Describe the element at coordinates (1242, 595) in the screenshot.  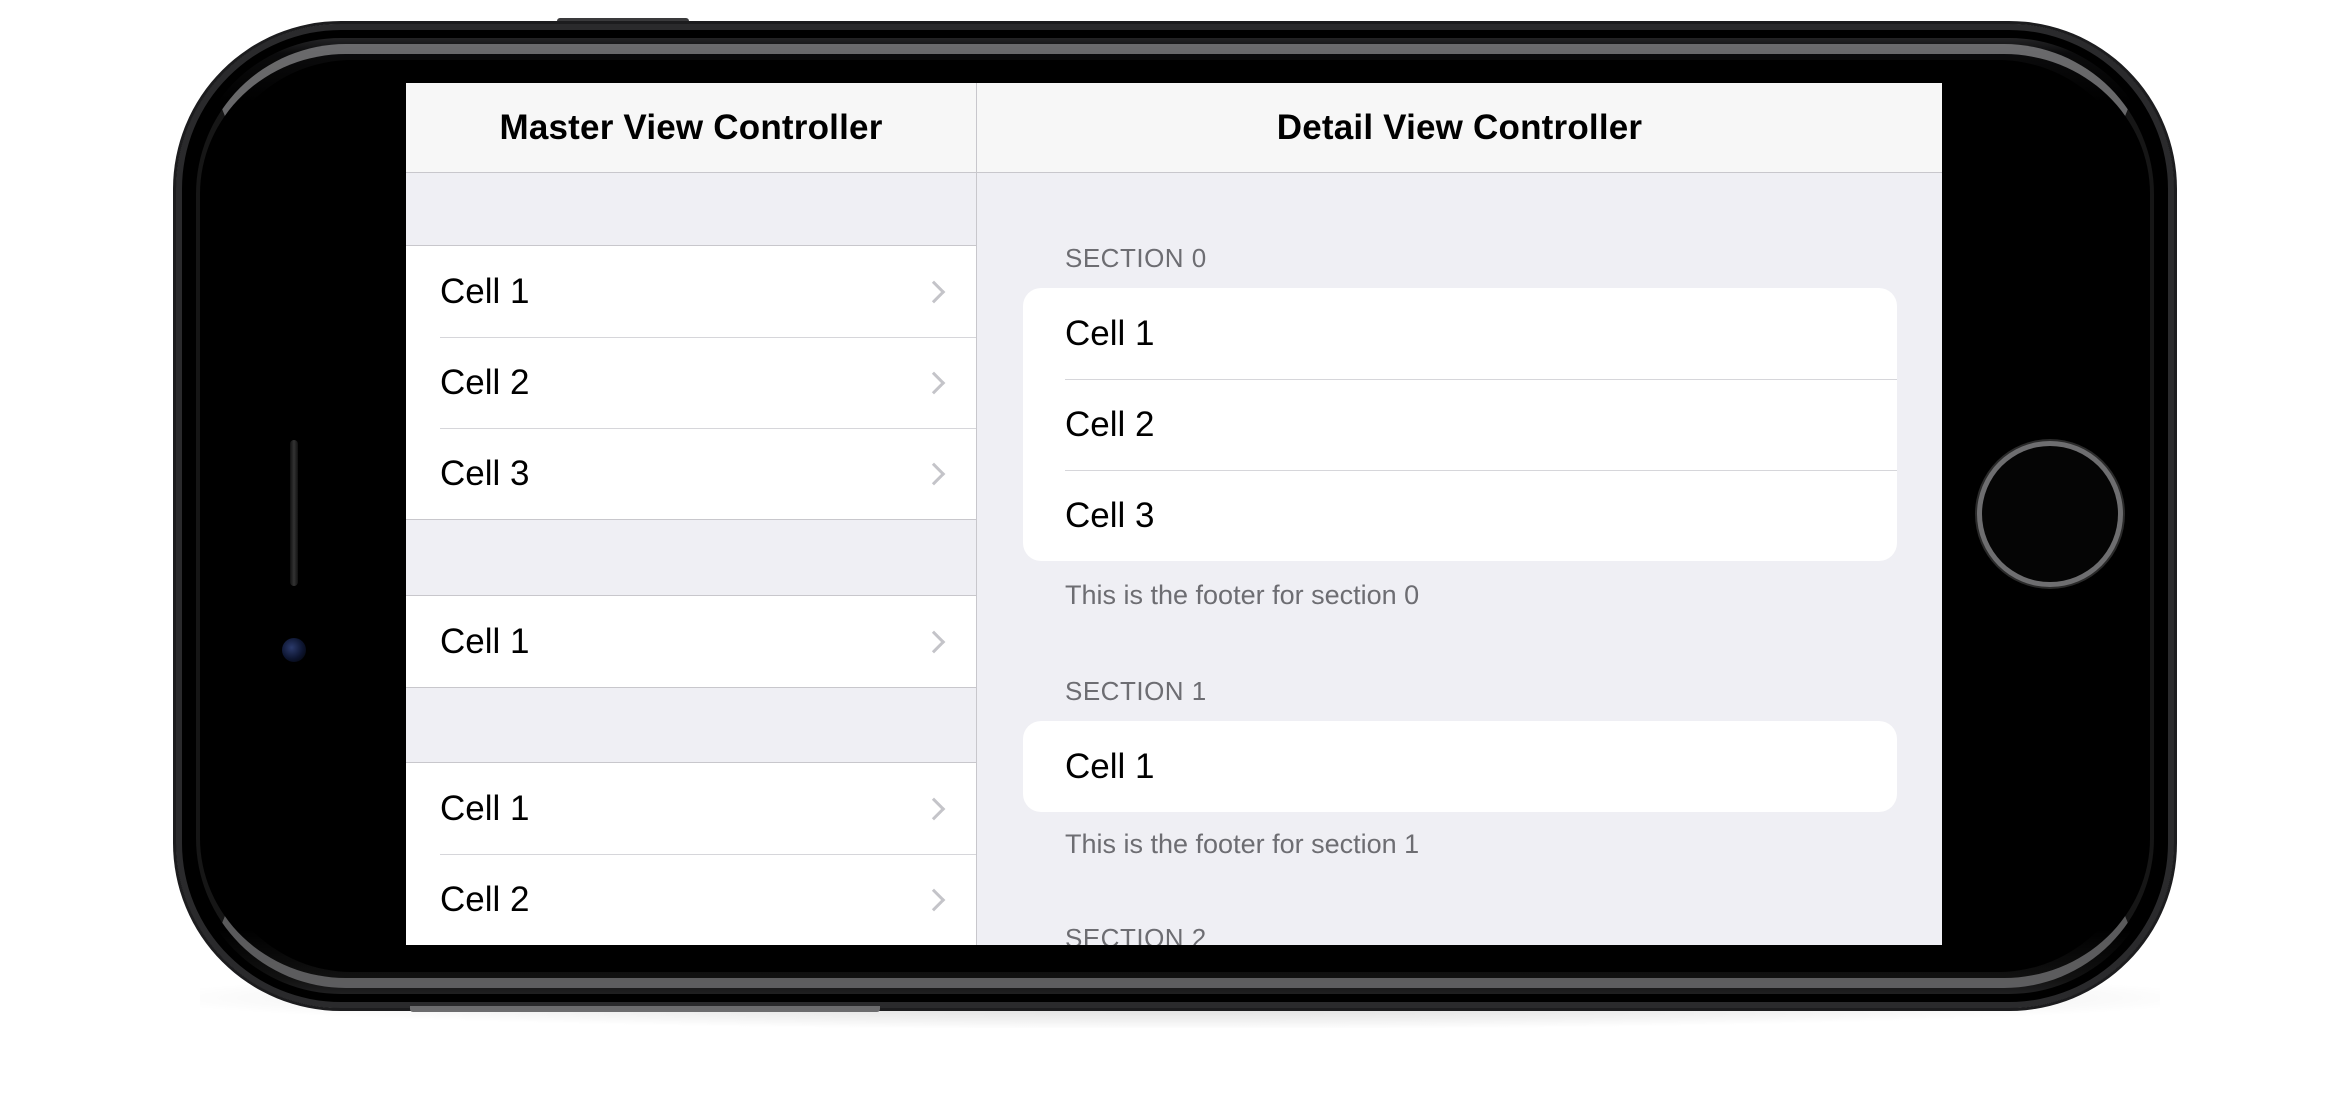
I see `section-footer: This is the footer for section 0` at that location.